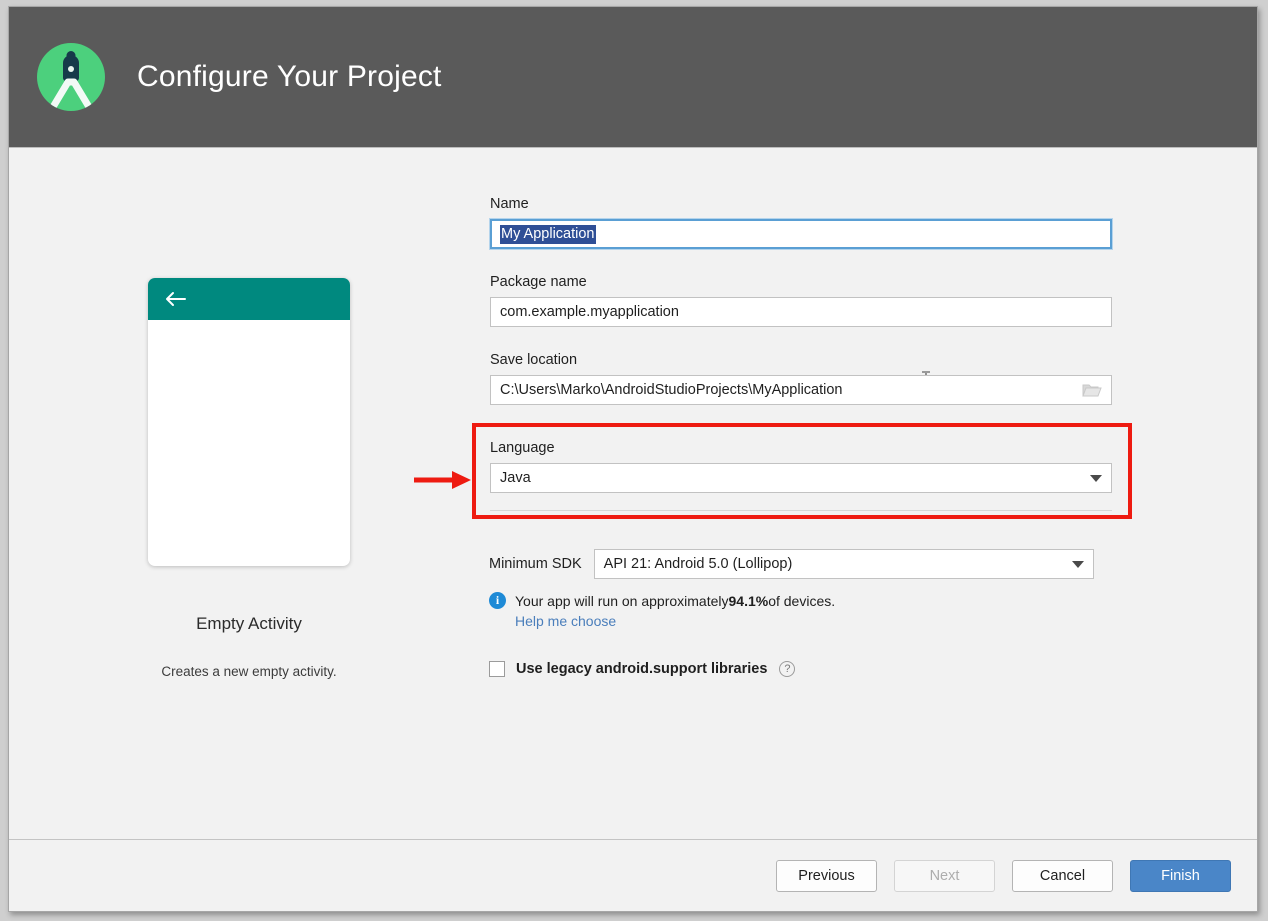 The height and width of the screenshot is (921, 1268). Describe the element at coordinates (515, 478) in the screenshot. I see `language-value: Java` at that location.